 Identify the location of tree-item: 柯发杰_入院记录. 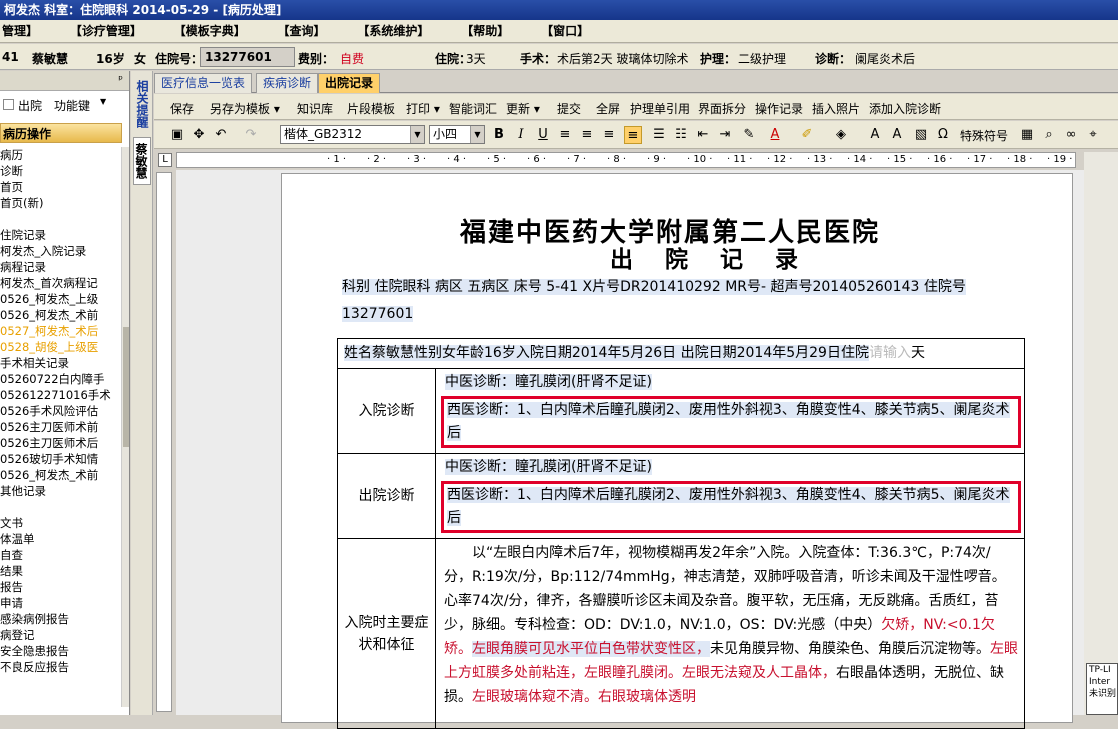
(61, 251).